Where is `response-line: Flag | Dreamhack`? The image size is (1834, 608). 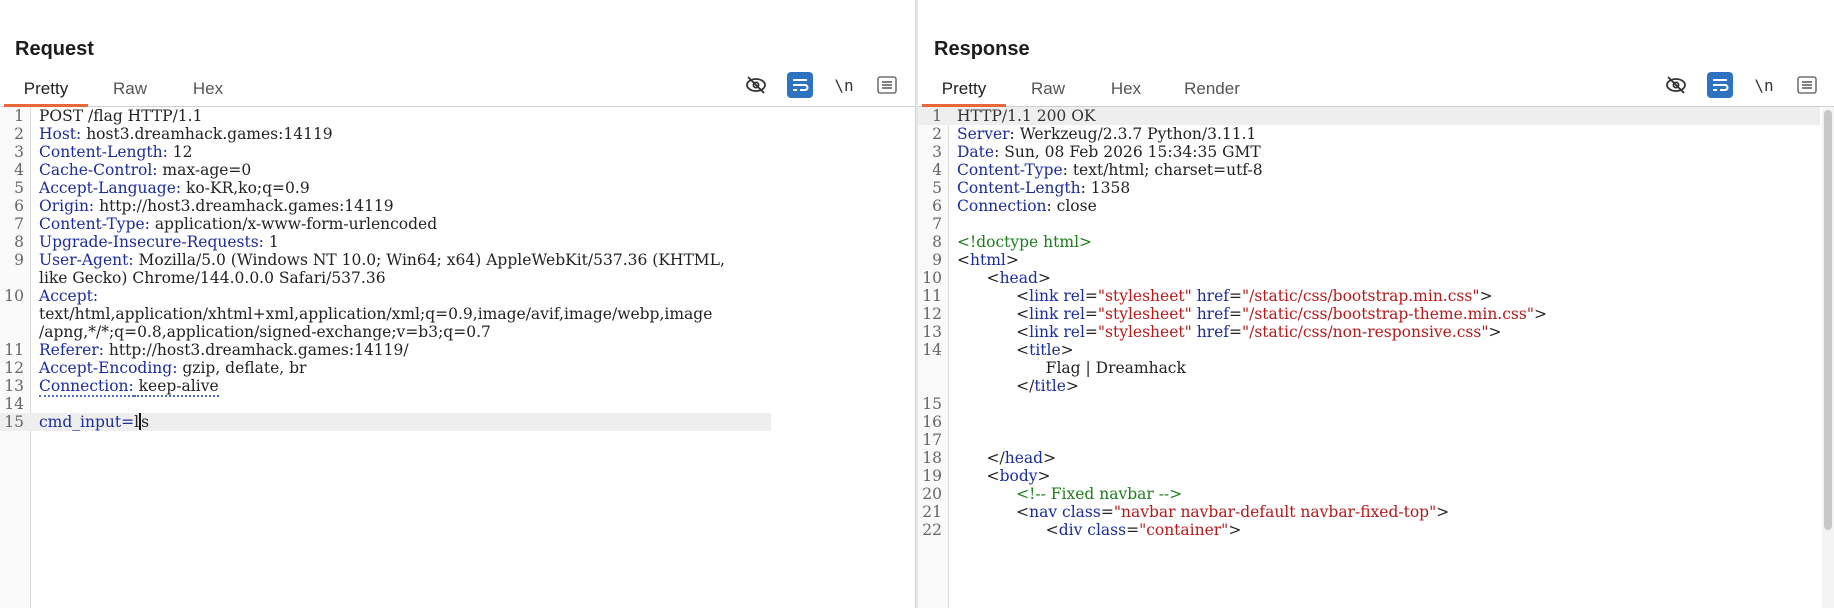 response-line: Flag | Dreamhack is located at coordinates (1376, 368).